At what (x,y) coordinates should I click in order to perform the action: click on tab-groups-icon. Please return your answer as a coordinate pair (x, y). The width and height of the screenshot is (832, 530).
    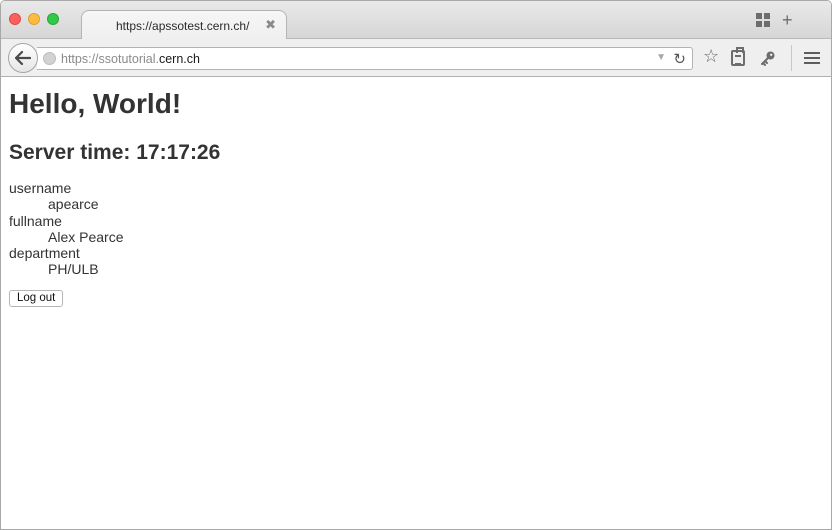
    Looking at the image, I should click on (763, 20).